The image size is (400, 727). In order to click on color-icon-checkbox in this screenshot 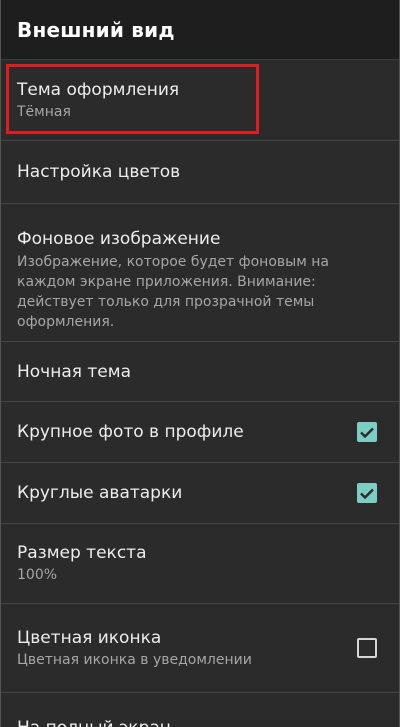, I will do `click(367, 648)`.